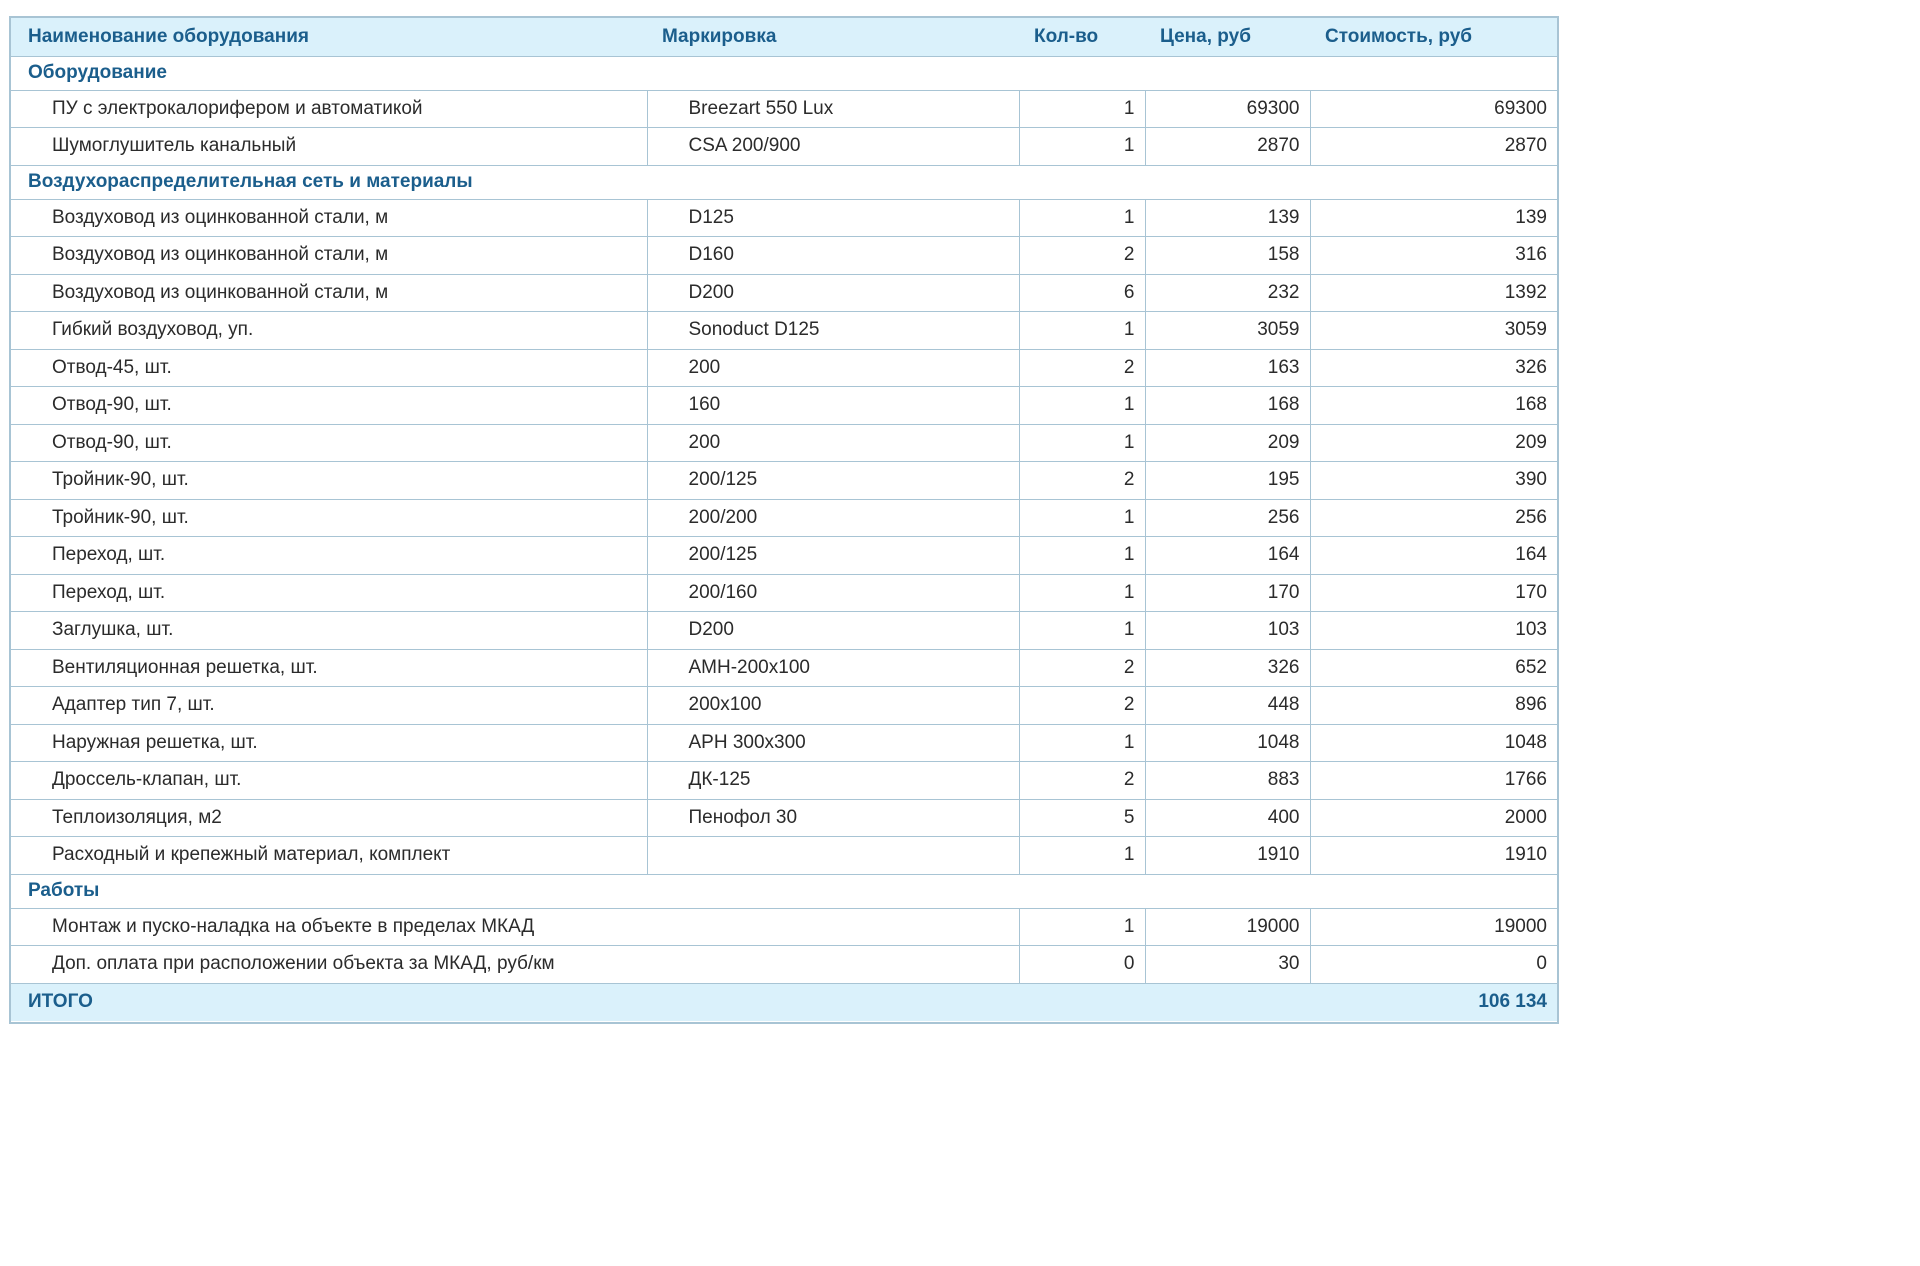 The image size is (1920, 1266). Describe the element at coordinates (1433, 109) in the screenshot. I see `cell-cost: 69300` at that location.